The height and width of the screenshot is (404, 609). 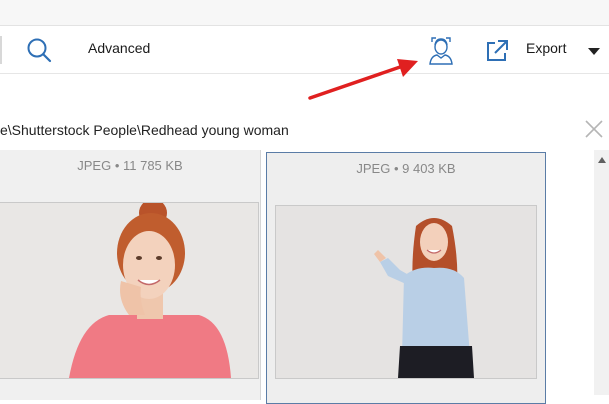 I want to click on window-top-strip, so click(x=304, y=13).